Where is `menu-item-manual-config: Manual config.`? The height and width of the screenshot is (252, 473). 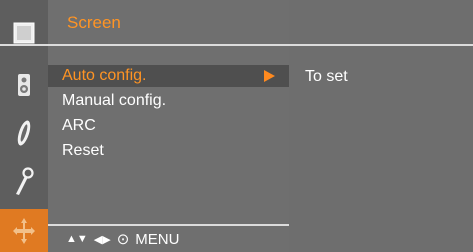
menu-item-manual-config: Manual config. is located at coordinates (168, 101).